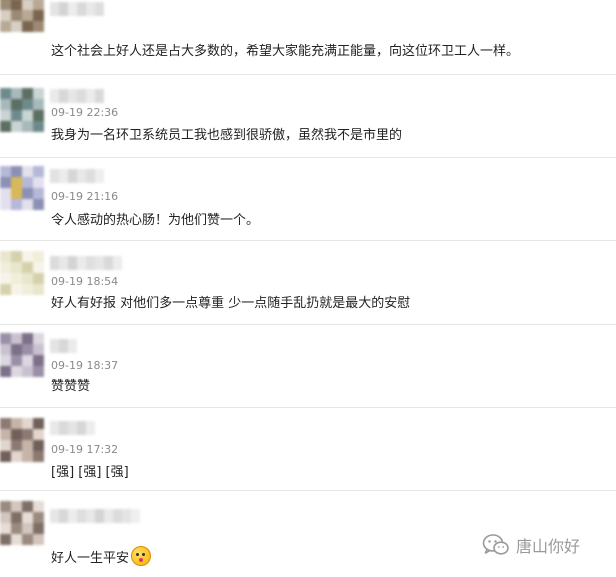  What do you see at coordinates (71, 386) in the screenshot?
I see `comment-text: 赞赞赞` at bounding box center [71, 386].